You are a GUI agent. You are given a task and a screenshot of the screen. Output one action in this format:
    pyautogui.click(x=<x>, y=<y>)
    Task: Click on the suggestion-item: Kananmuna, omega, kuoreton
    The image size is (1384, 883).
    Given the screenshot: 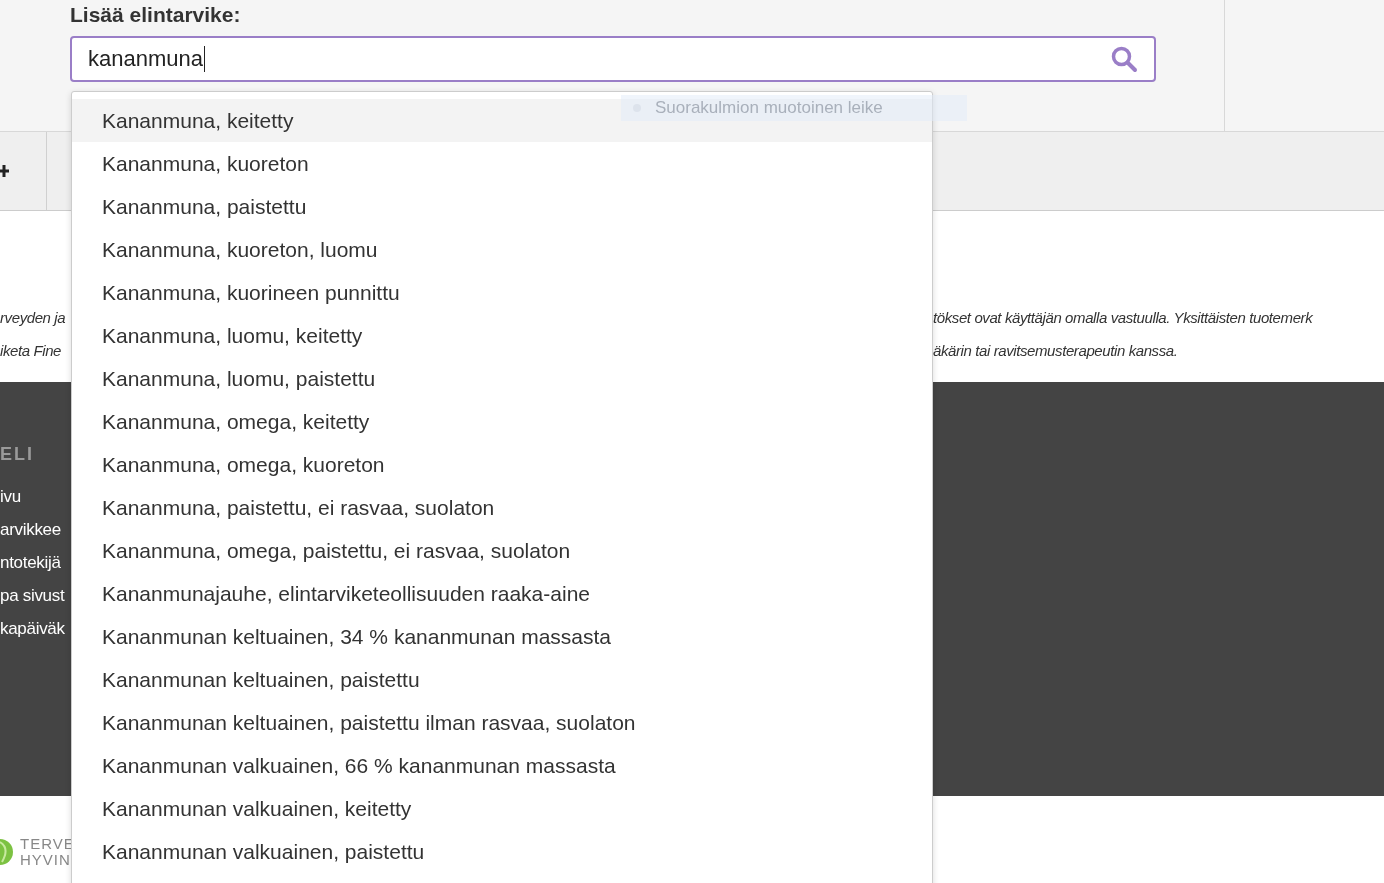 What is the action you would take?
    pyautogui.click(x=502, y=464)
    